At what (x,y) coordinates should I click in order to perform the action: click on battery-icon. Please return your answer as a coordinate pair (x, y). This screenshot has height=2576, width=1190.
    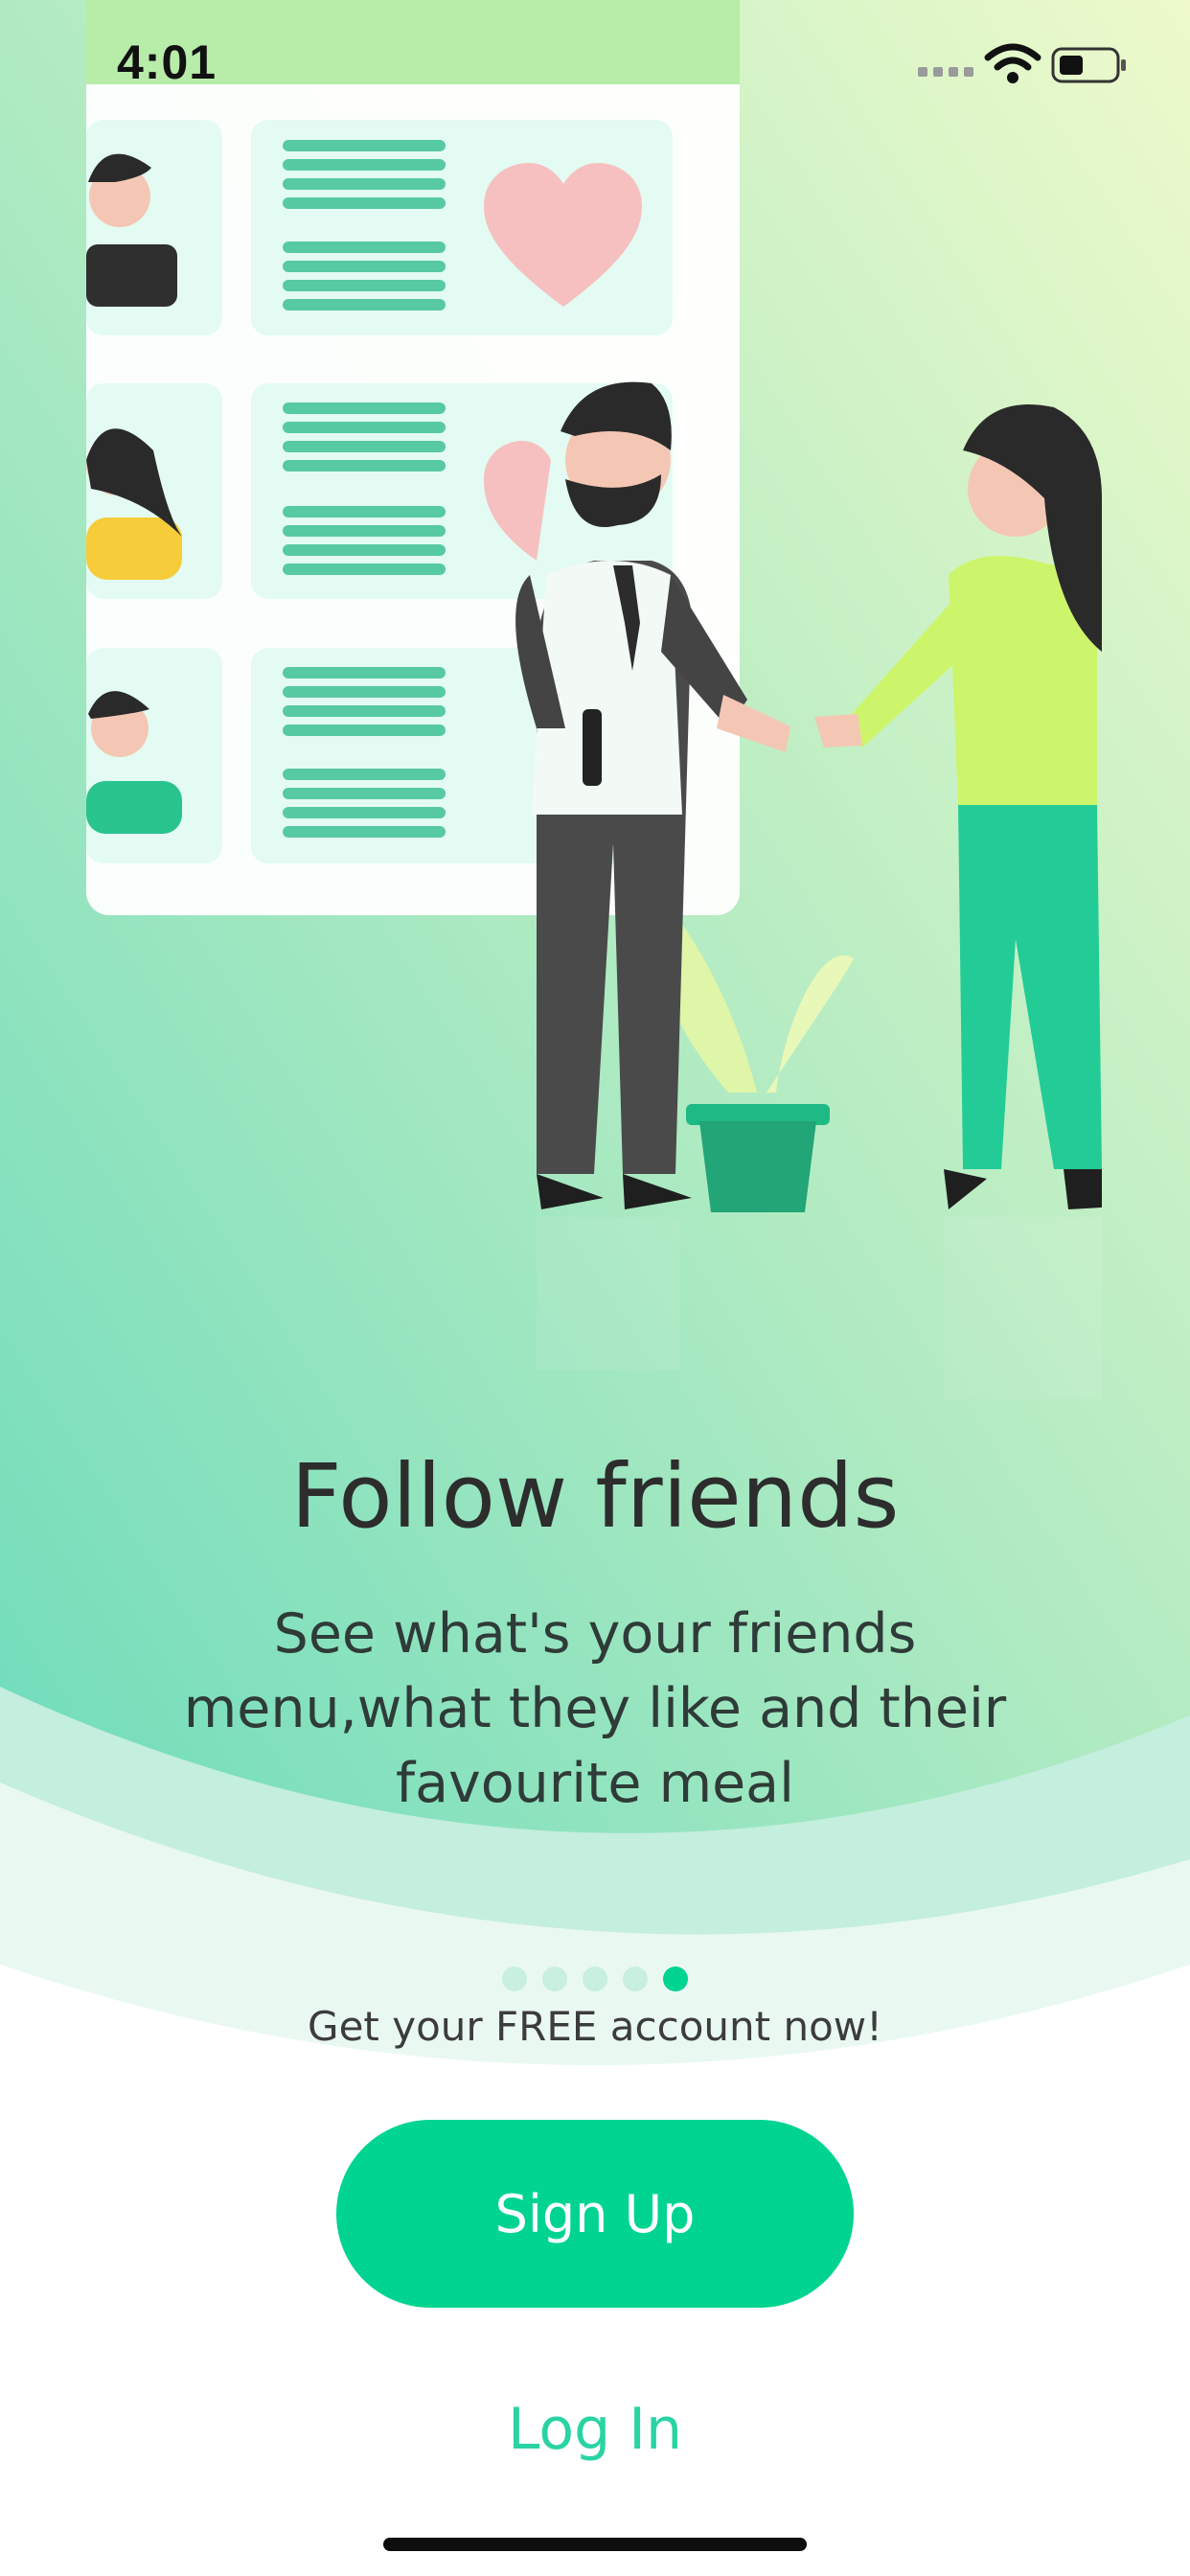
    Looking at the image, I should click on (1089, 65).